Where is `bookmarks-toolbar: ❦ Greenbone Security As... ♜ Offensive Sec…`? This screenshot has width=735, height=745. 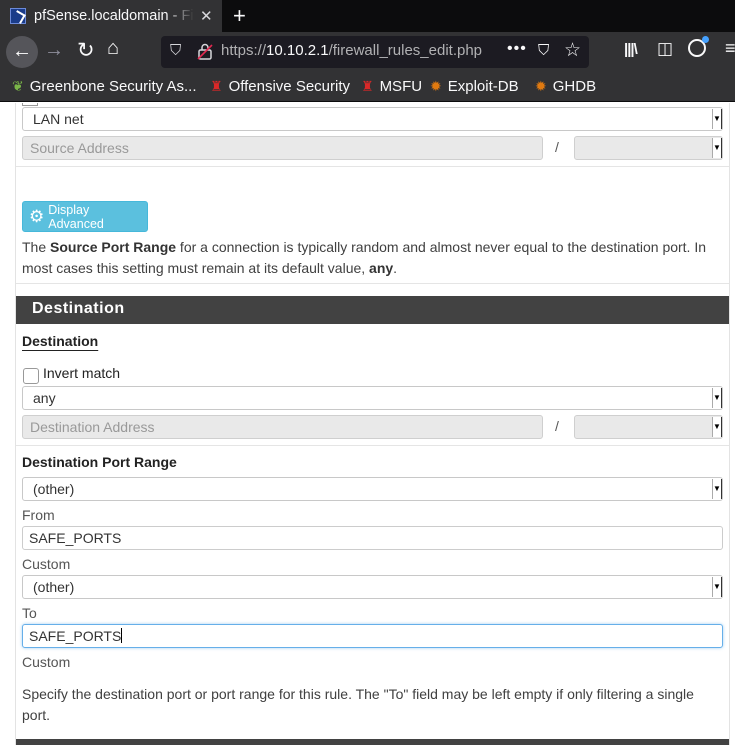
bookmarks-toolbar: ❦ Greenbone Security As... ♜ Offensive Sec… is located at coordinates (367, 87).